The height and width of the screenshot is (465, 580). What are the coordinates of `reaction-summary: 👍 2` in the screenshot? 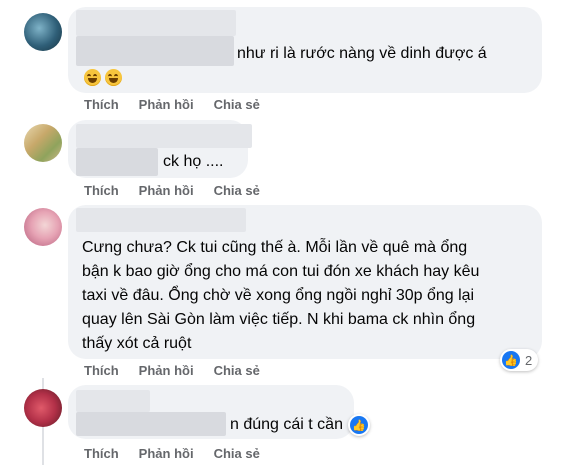 It's located at (519, 360).